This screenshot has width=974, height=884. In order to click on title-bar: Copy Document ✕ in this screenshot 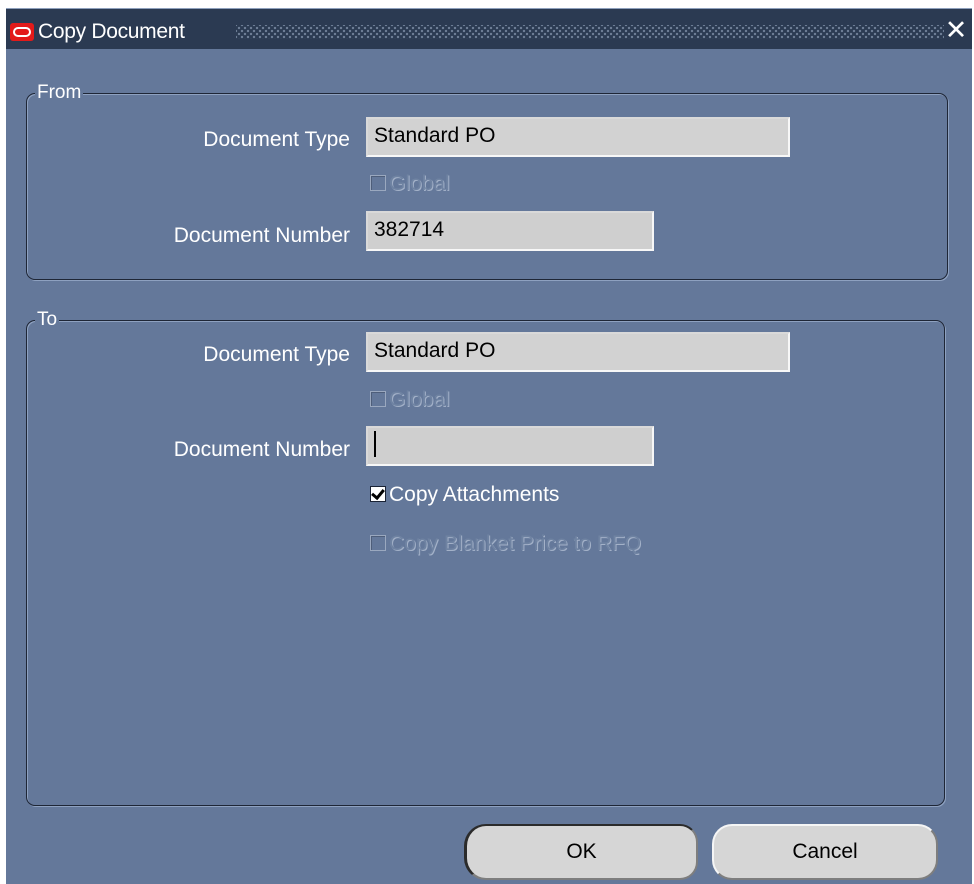, I will do `click(489, 29)`.